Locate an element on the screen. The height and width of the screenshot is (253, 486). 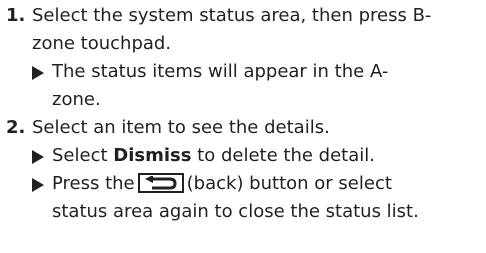
back-after-line-1: (back) button or select is located at coordinates (289, 183).